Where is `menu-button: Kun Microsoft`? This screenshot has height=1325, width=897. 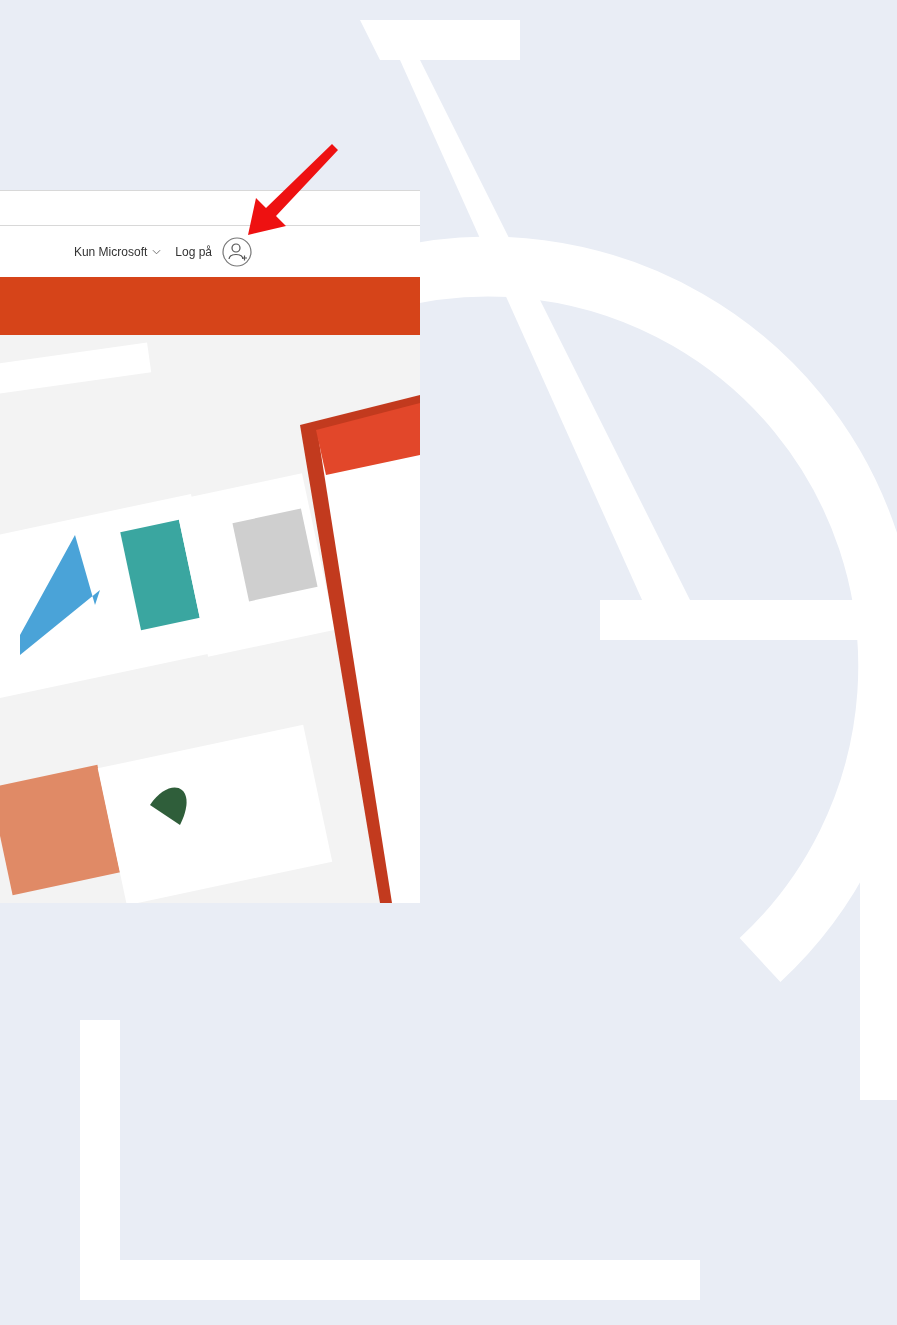
menu-button: Kun Microsoft is located at coordinates (117, 251).